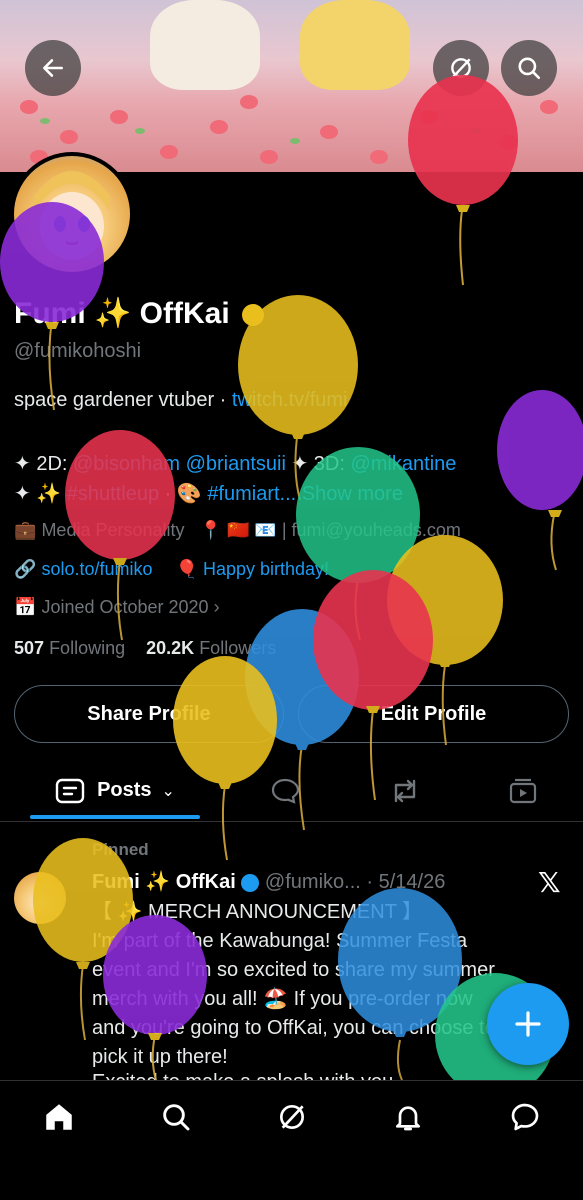 This screenshot has height=1200, width=583. I want to click on profile-stats: 507 Following 20.2K Followers, so click(145, 648).